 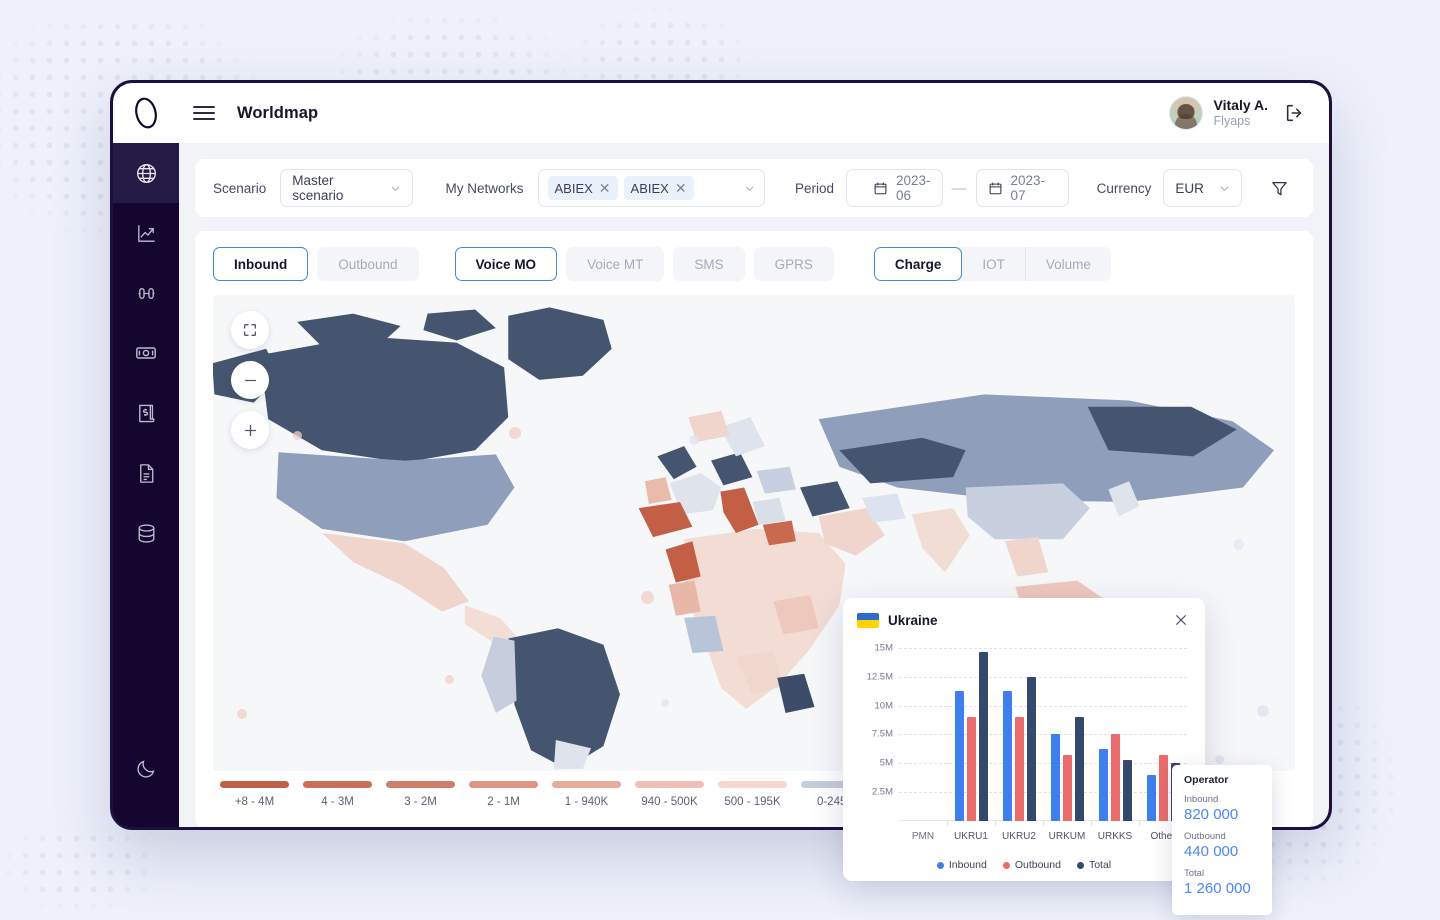 What do you see at coordinates (1022, 188) in the screenshot?
I see `period-to-field: 2023-07` at bounding box center [1022, 188].